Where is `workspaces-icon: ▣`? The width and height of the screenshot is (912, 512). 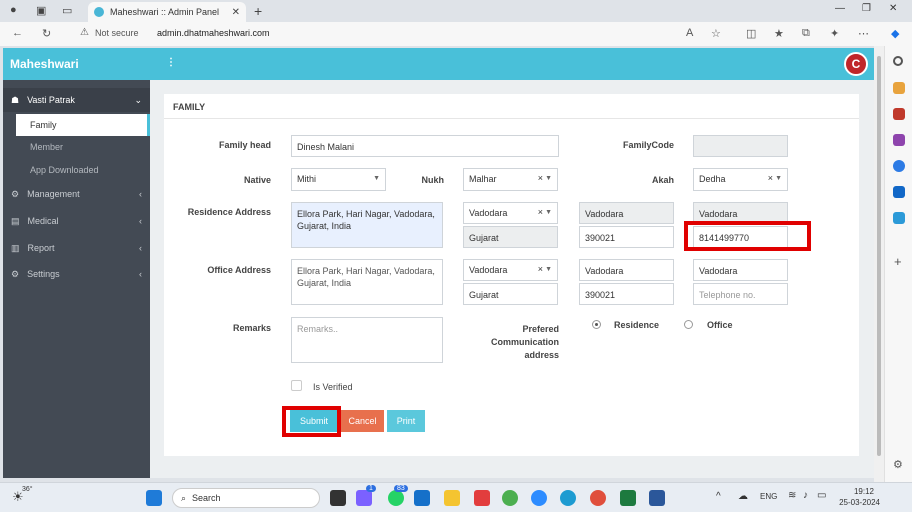 workspaces-icon: ▣ is located at coordinates (41, 10).